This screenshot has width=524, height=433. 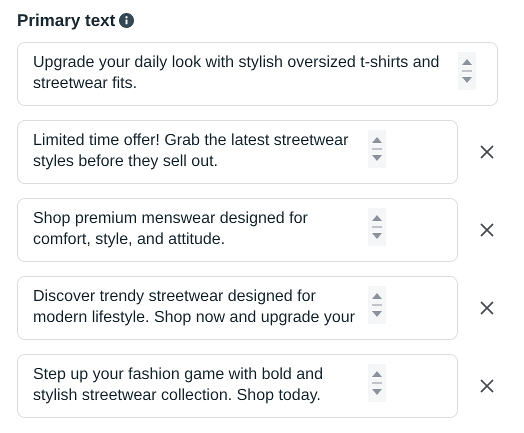 What do you see at coordinates (66, 21) in the screenshot?
I see `section-title: Primary text` at bounding box center [66, 21].